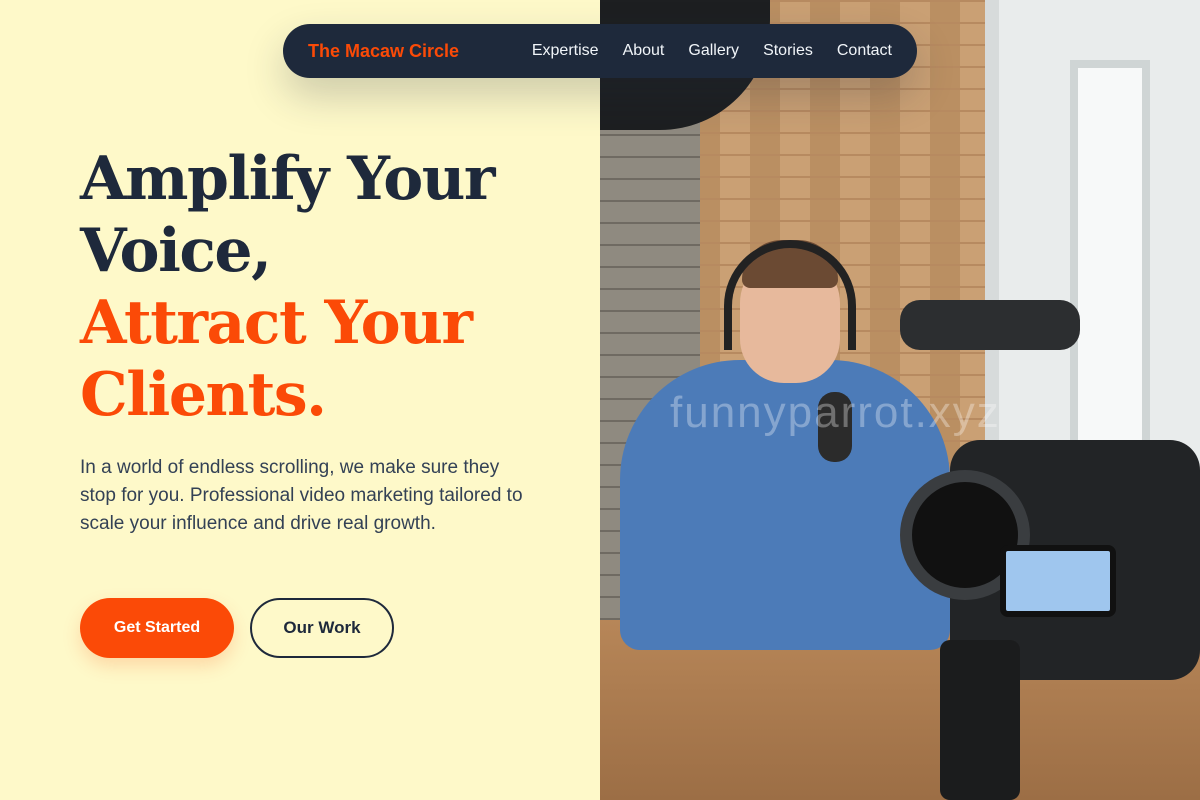 The height and width of the screenshot is (800, 1200). I want to click on photo-watermark: funnyparrot.xyz, so click(835, 412).